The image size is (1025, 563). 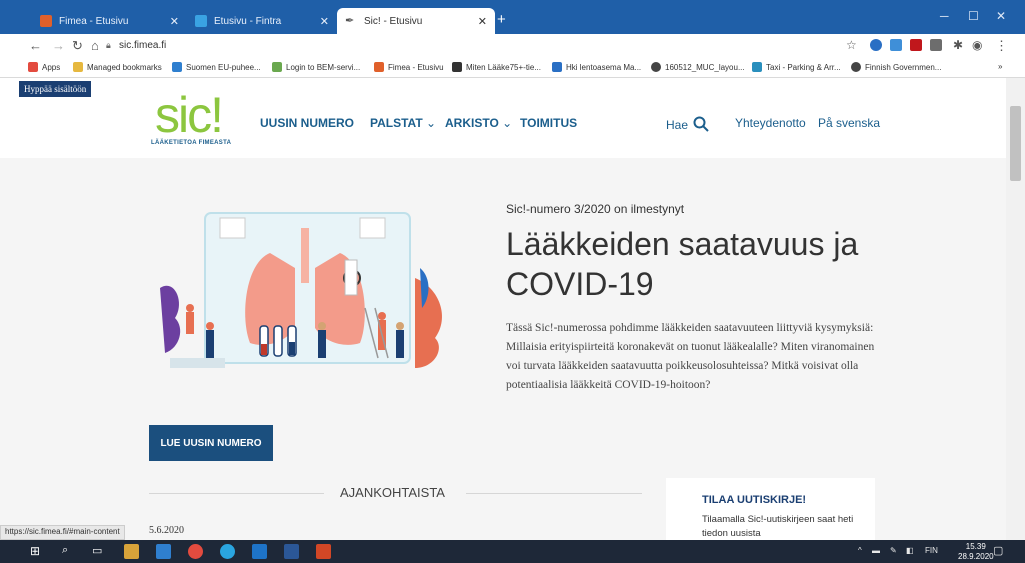 I want to click on system-clock: 15.39 28.9.2020, so click(x=976, y=552).